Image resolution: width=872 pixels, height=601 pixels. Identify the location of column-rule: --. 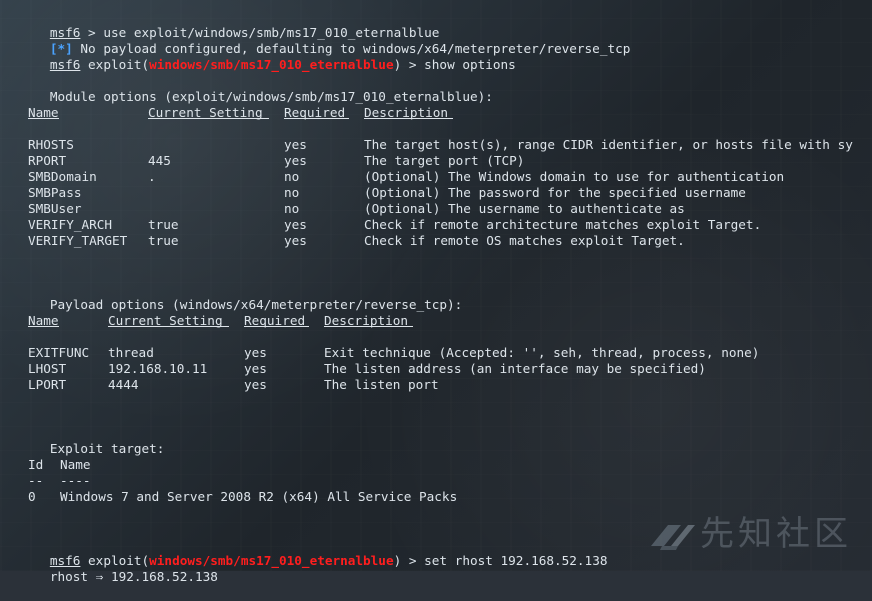
(36, 480).